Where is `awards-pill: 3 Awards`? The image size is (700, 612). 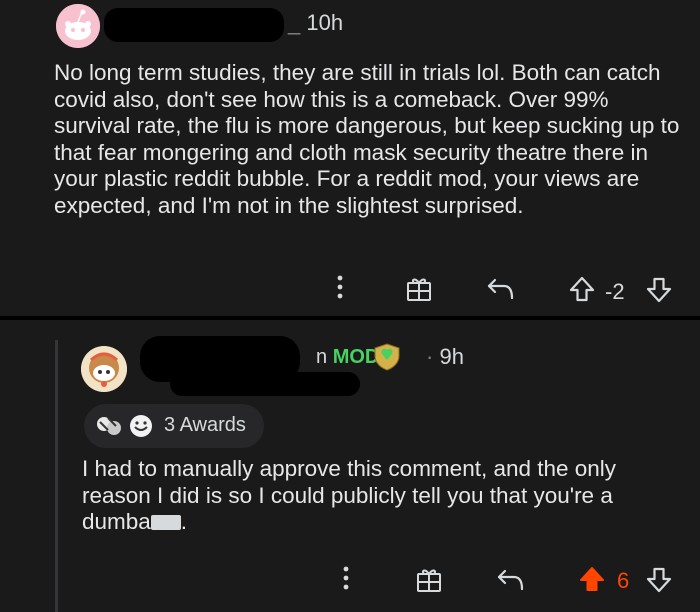 awards-pill: 3 Awards is located at coordinates (174, 426).